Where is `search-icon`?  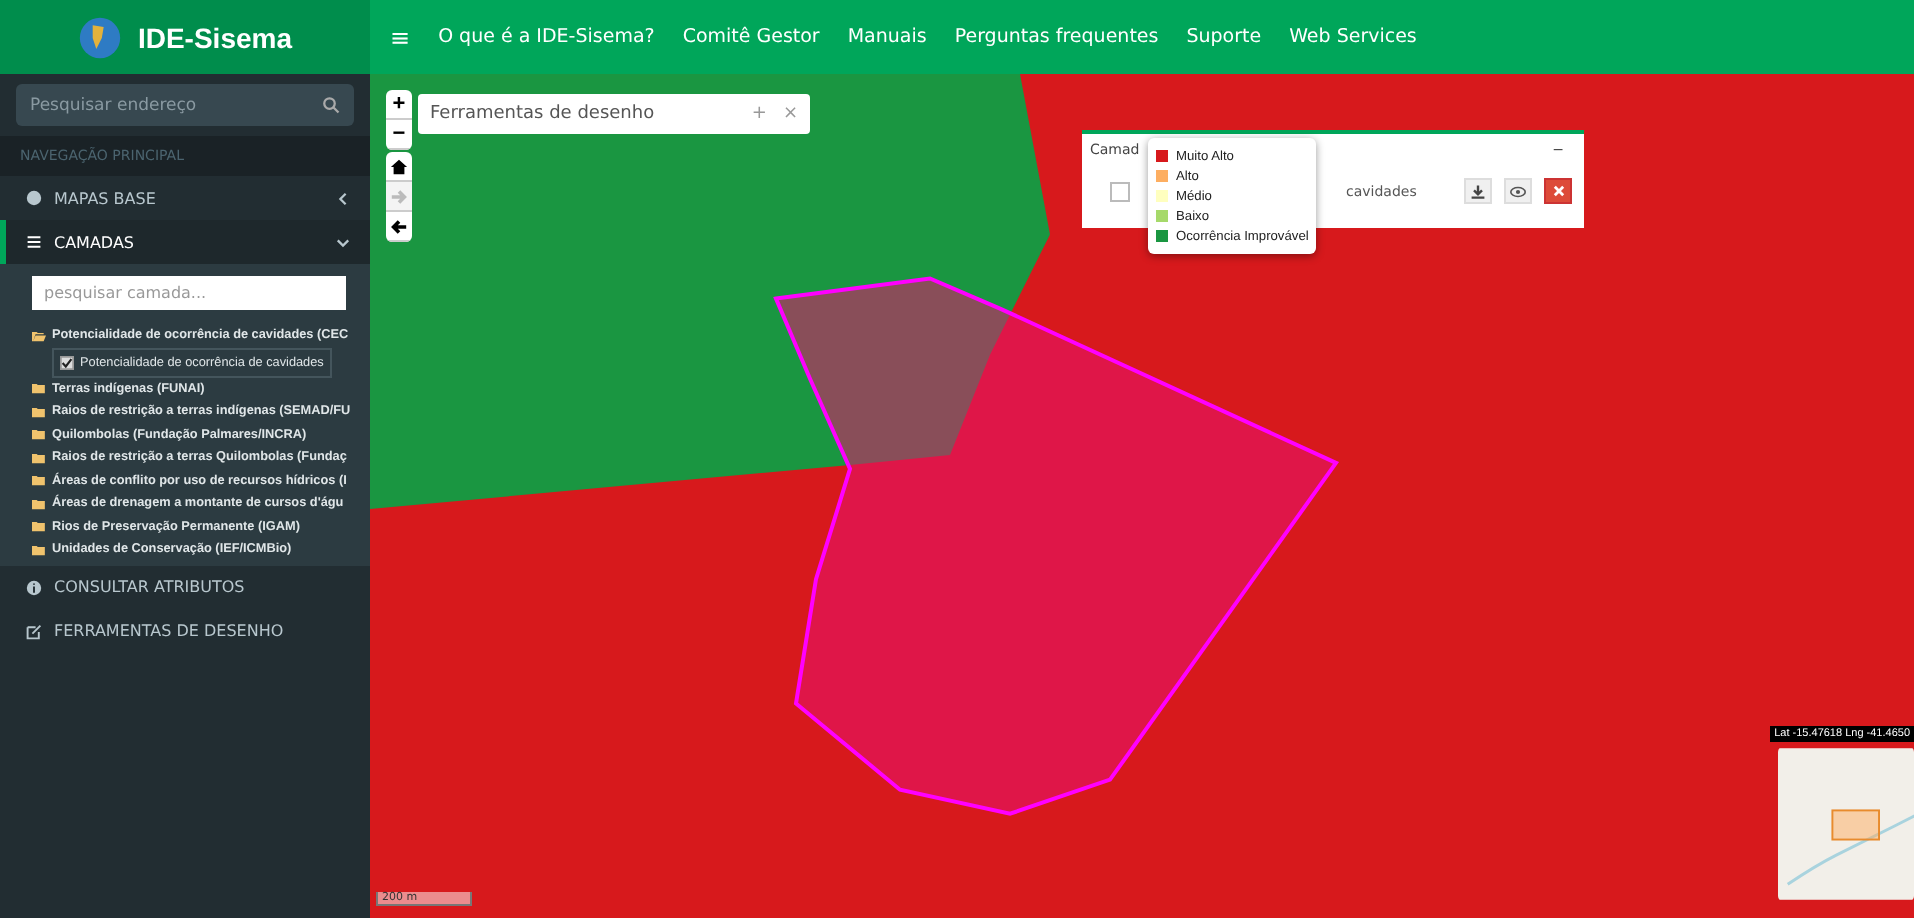
search-icon is located at coordinates (331, 105).